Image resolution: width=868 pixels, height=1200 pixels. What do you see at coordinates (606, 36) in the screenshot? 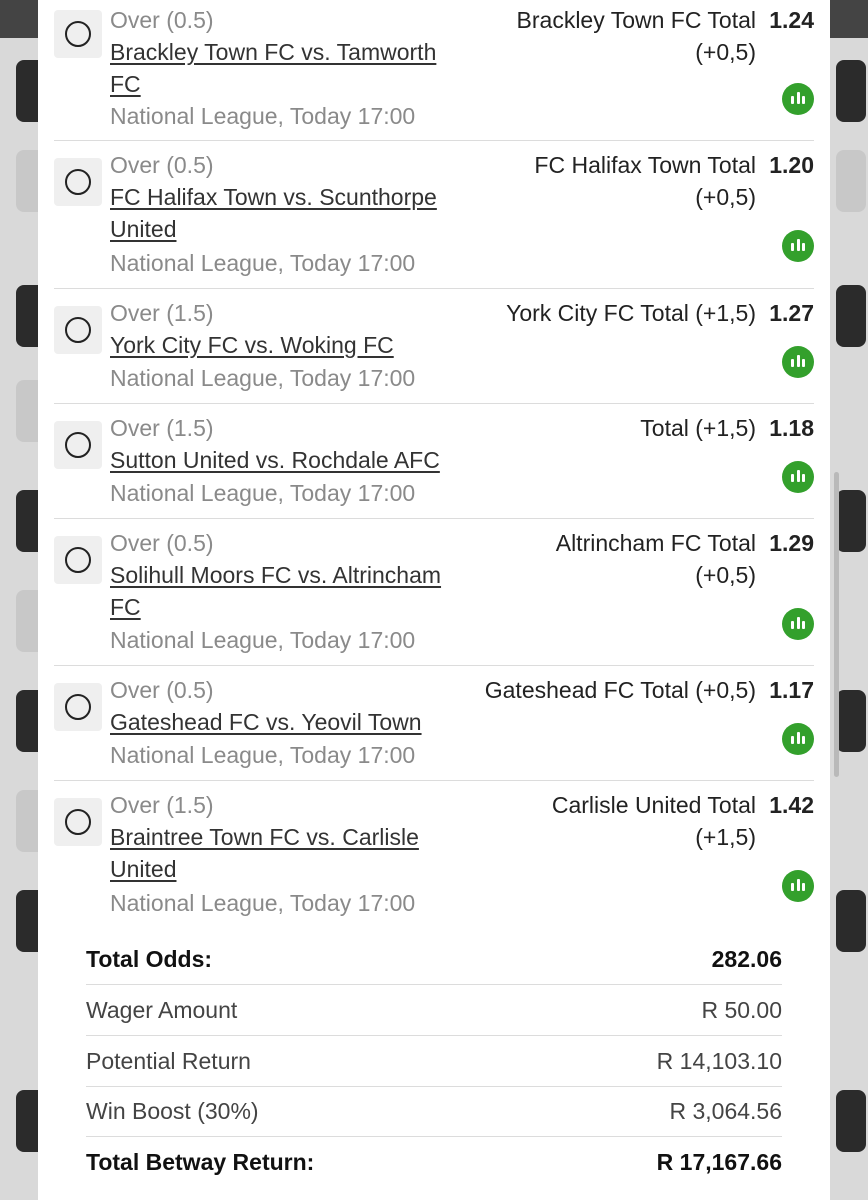
I see `bet-selection: Brackley Town FC Total (+0,5)` at bounding box center [606, 36].